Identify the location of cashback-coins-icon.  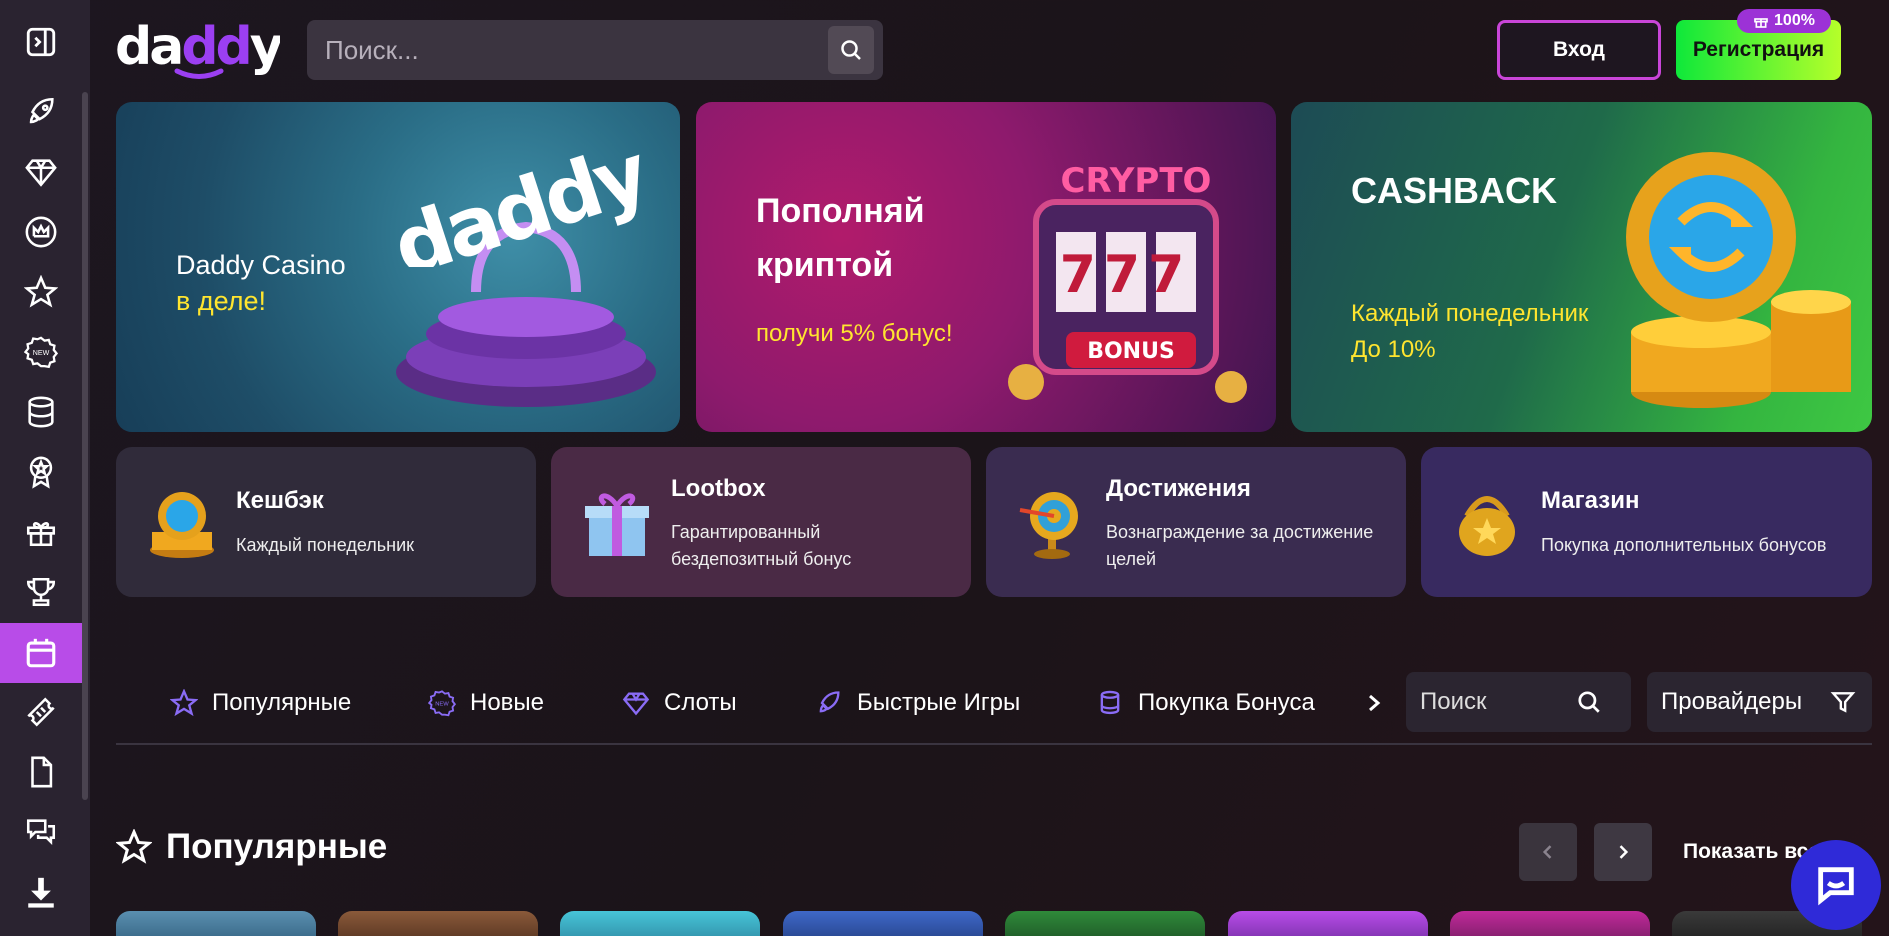
(182, 525).